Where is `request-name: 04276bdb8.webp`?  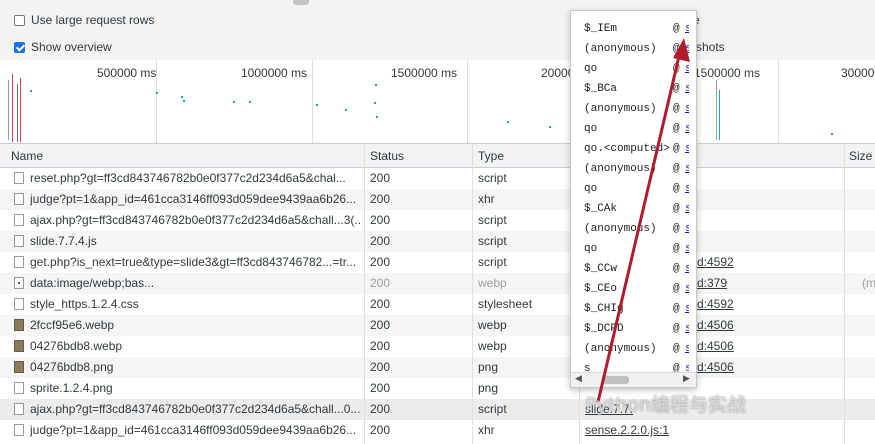 request-name: 04276bdb8.webp is located at coordinates (196, 346).